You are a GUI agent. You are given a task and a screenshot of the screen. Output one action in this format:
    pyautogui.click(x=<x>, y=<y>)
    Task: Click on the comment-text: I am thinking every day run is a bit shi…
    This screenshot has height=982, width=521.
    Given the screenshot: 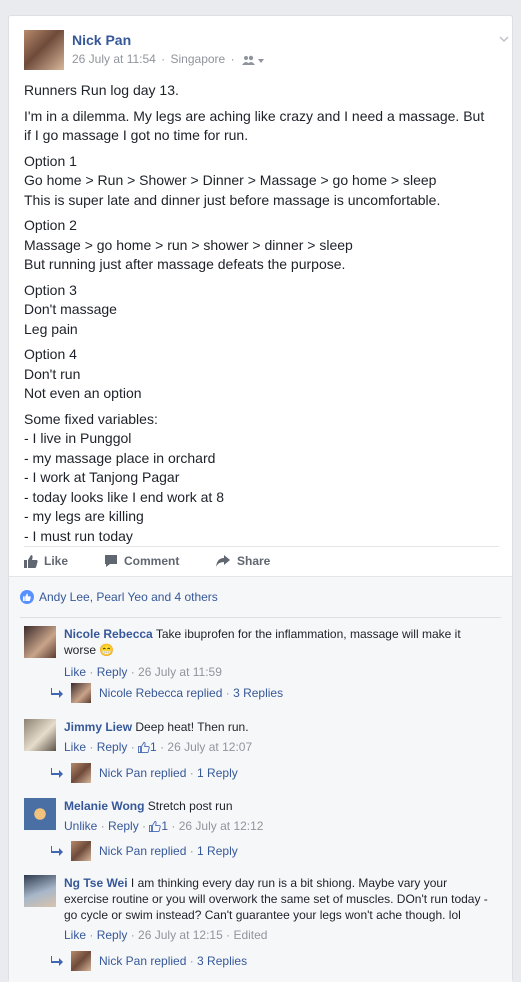 What is the action you would take?
    pyautogui.click(x=276, y=899)
    